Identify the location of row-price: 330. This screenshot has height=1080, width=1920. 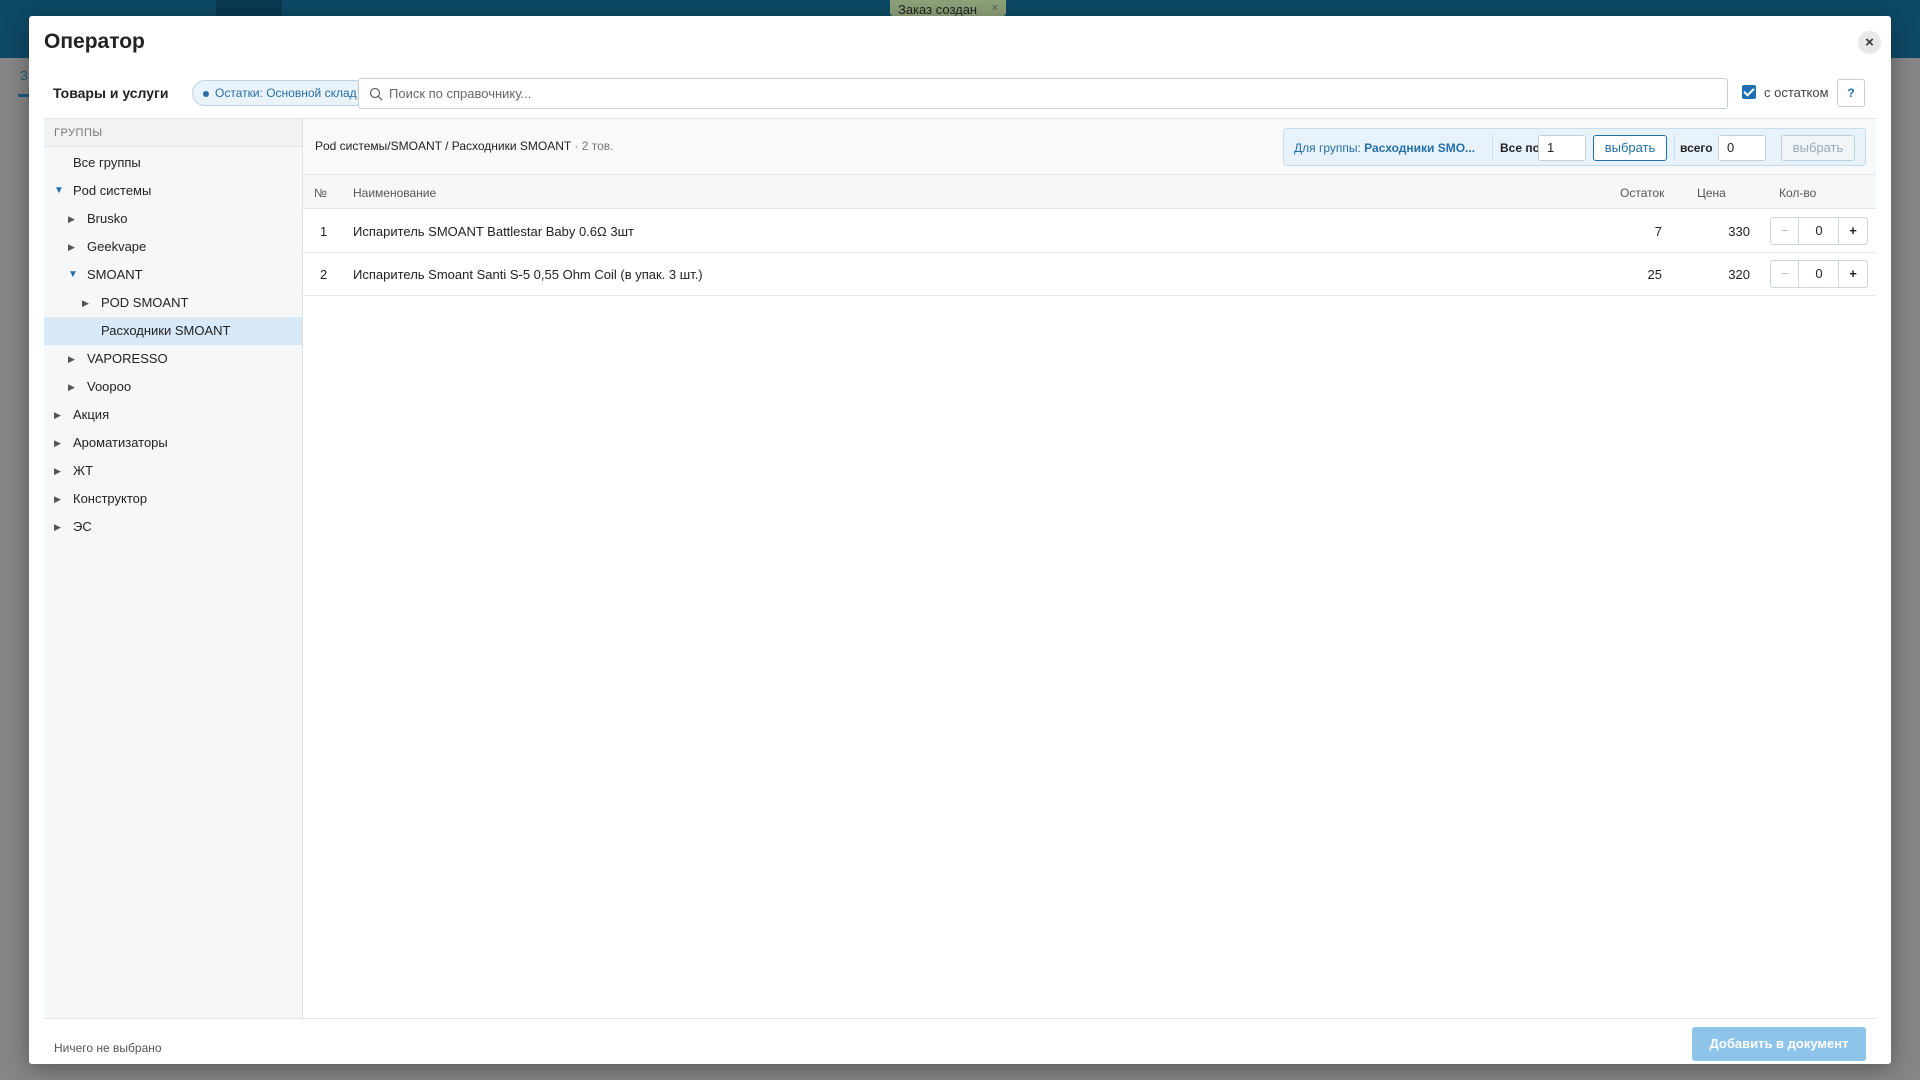
(1739, 231).